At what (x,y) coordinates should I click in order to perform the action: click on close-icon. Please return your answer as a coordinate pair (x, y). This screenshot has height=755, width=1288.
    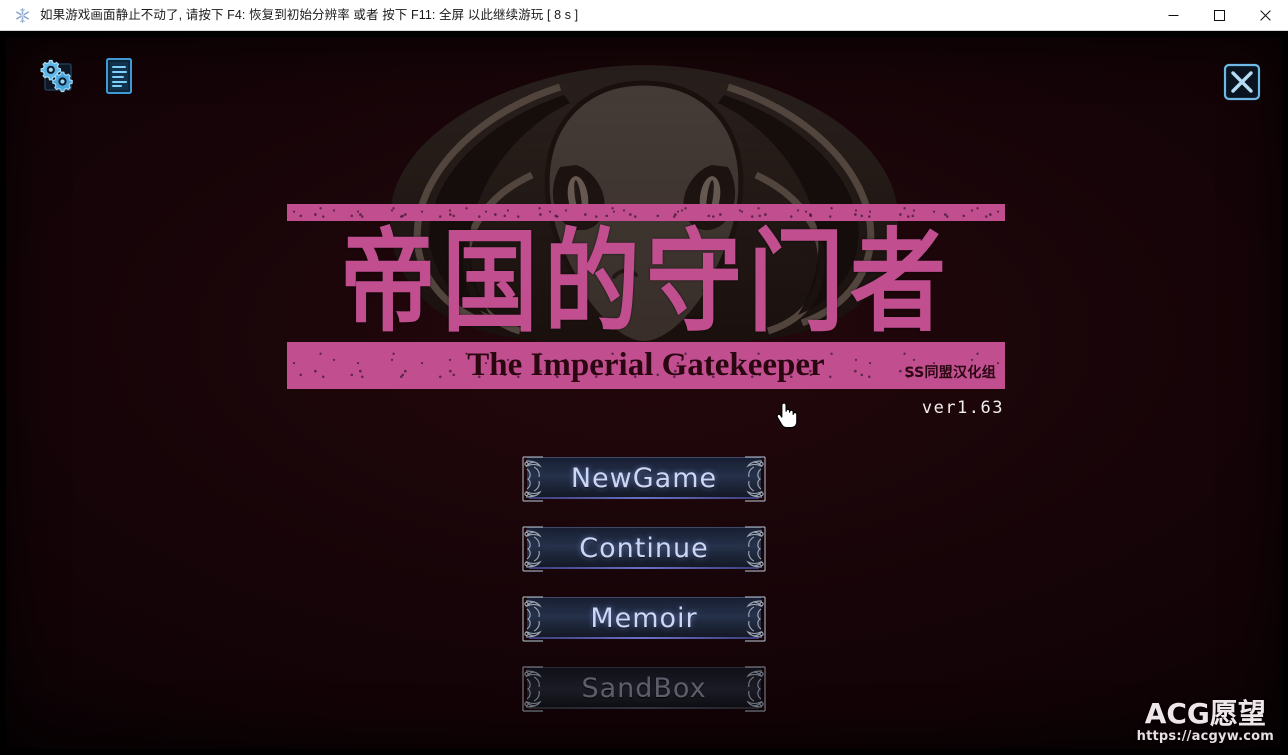
    Looking at the image, I should click on (1265, 15).